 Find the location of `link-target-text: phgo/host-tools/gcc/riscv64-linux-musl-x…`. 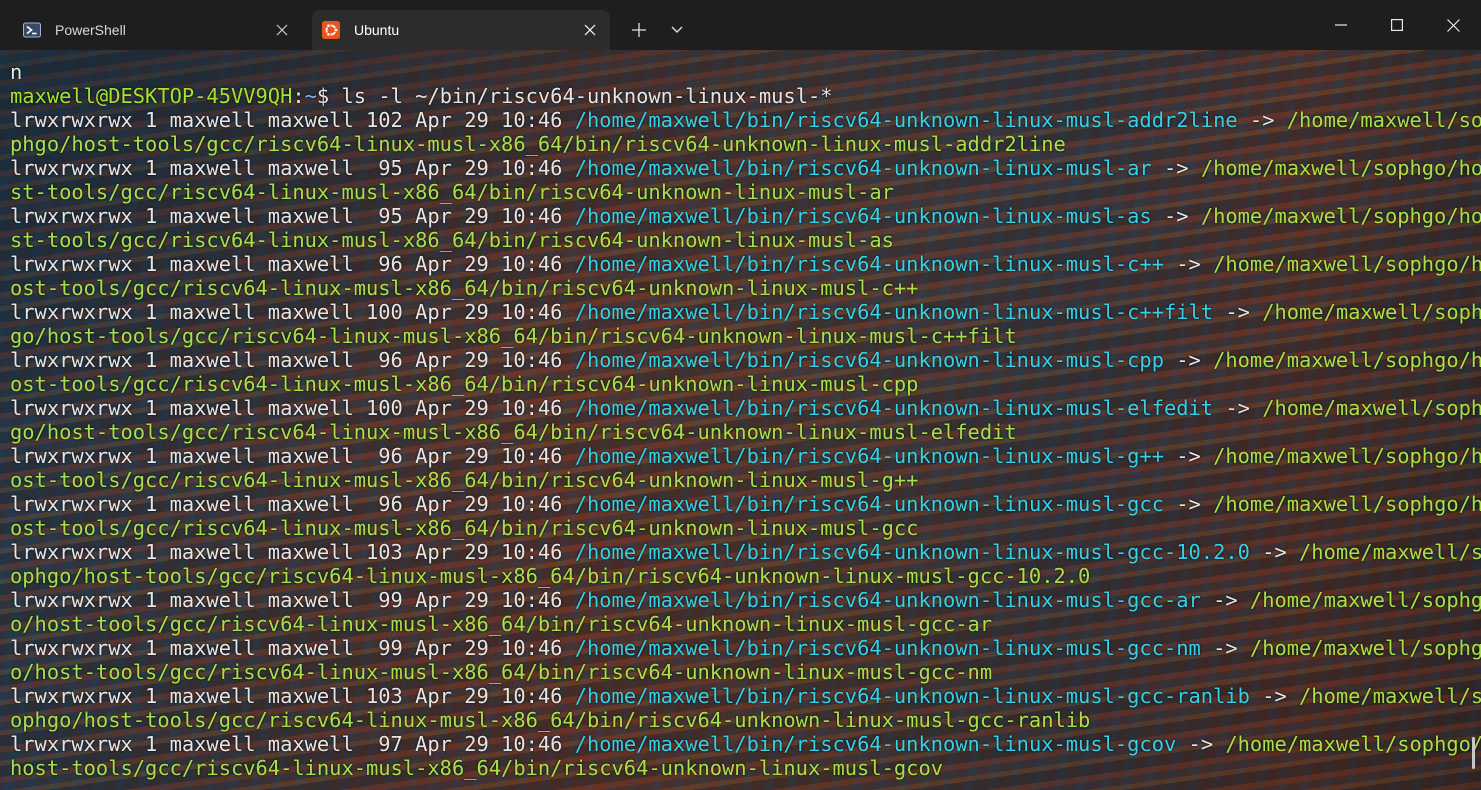

link-target-text: phgo/host-tools/gcc/riscv64-linux-musl-x… is located at coordinates (538, 144).